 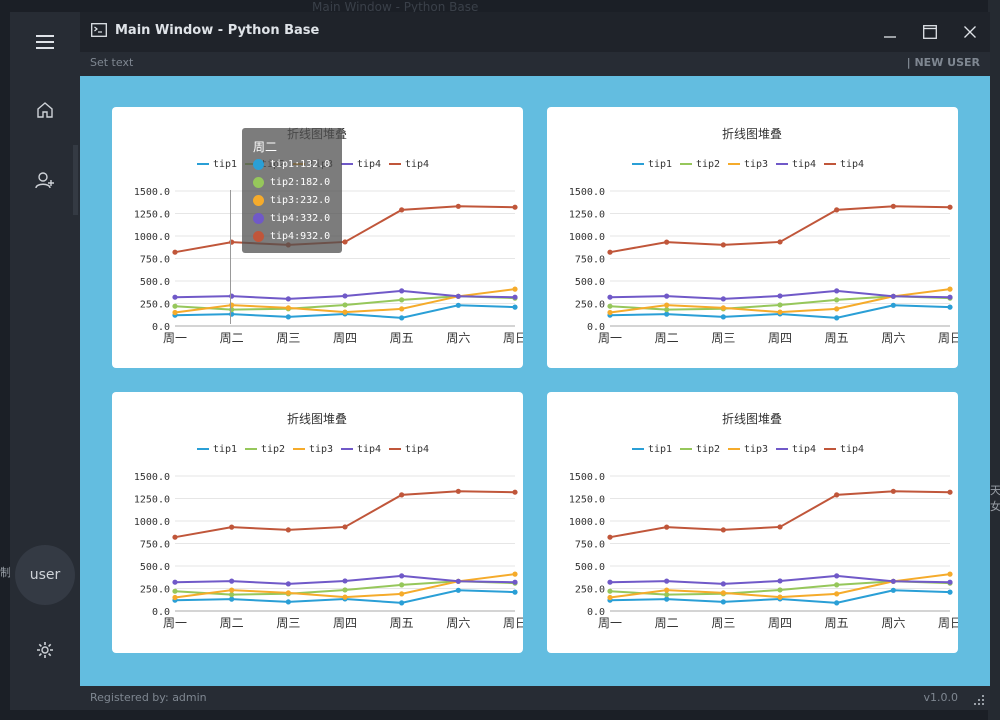 I want to click on y-tick-label: 750.0, so click(x=590, y=260).